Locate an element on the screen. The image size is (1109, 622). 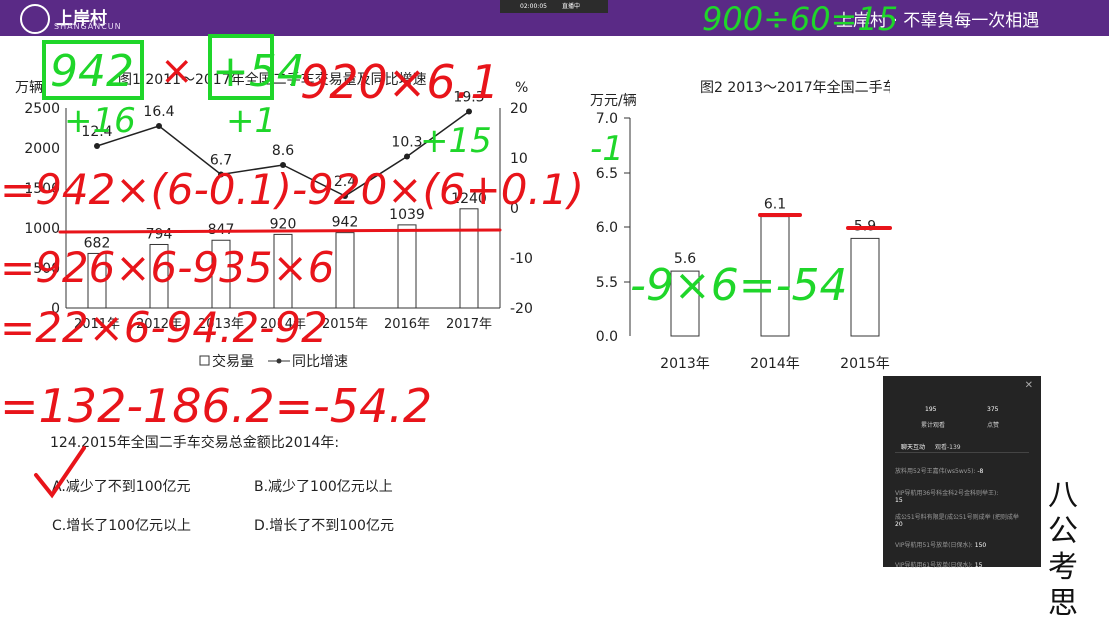
chat-message: VIP导航用36号科金科2号金科则举王): 15 is located at coordinates (947, 497).